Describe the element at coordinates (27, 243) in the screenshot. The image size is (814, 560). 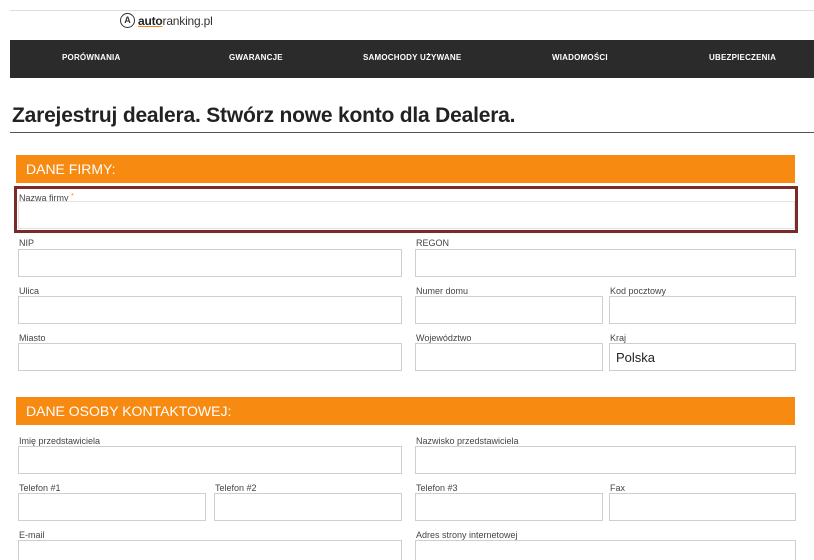
I see `nip-label: NIP` at that location.